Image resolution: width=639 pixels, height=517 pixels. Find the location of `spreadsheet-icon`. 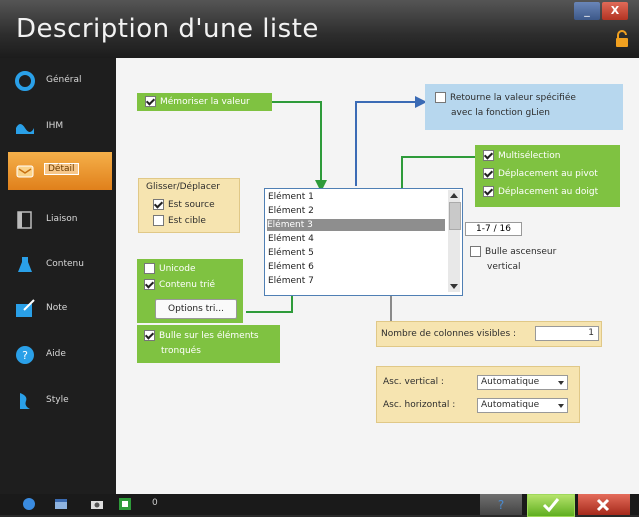

spreadsheet-icon is located at coordinates (125, 504).